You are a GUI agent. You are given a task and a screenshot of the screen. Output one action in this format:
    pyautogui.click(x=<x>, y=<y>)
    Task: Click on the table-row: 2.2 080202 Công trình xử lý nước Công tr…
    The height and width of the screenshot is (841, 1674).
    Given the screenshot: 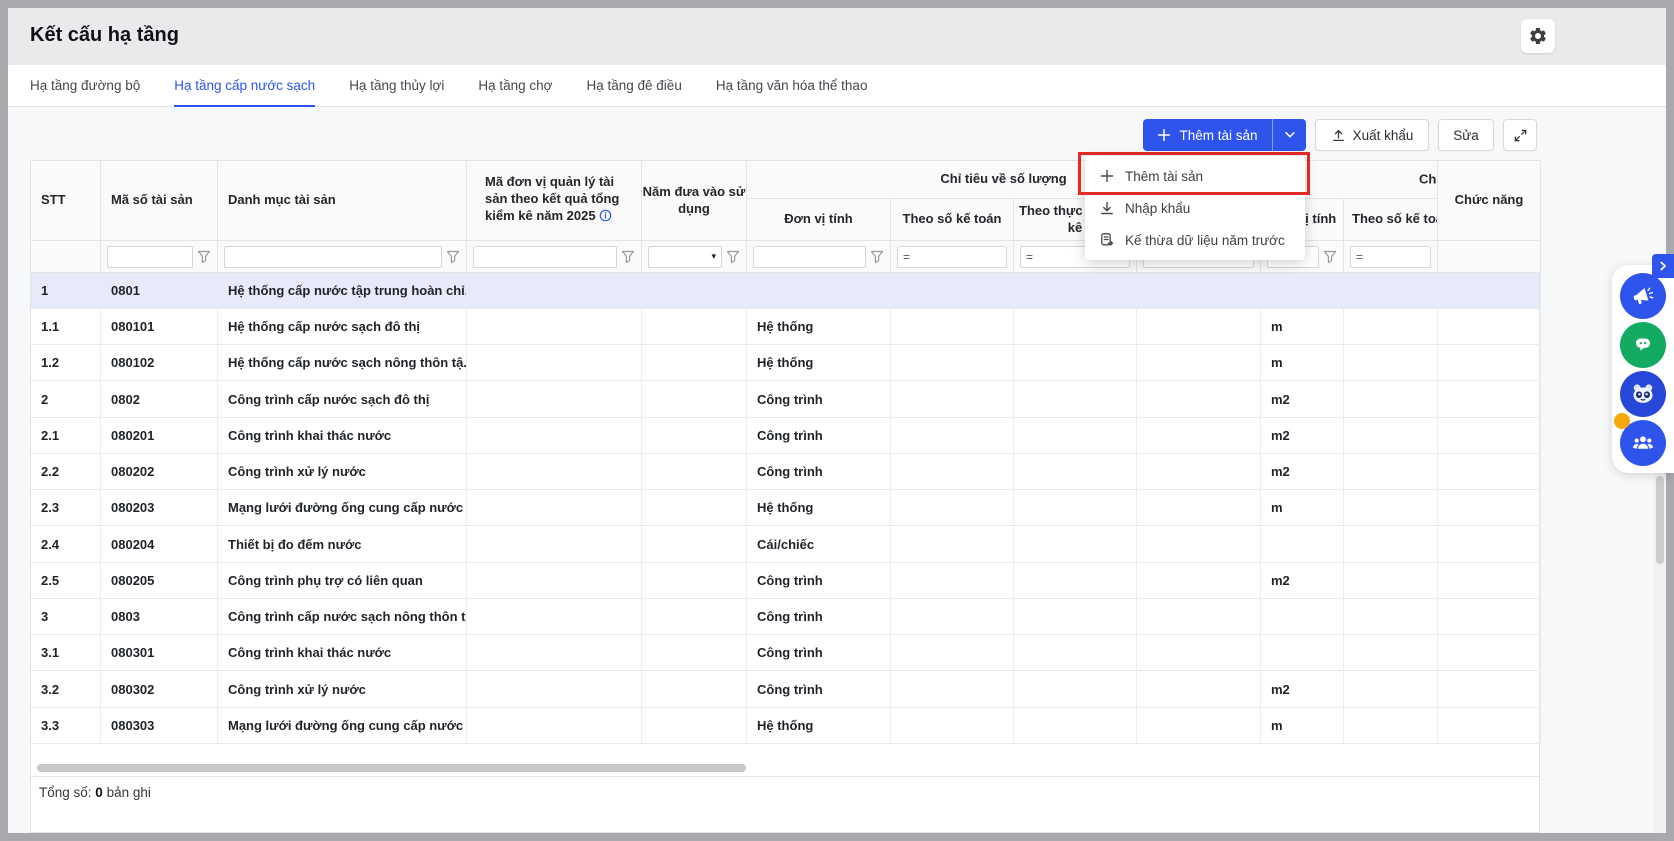 What is the action you would take?
    pyautogui.click(x=786, y=472)
    